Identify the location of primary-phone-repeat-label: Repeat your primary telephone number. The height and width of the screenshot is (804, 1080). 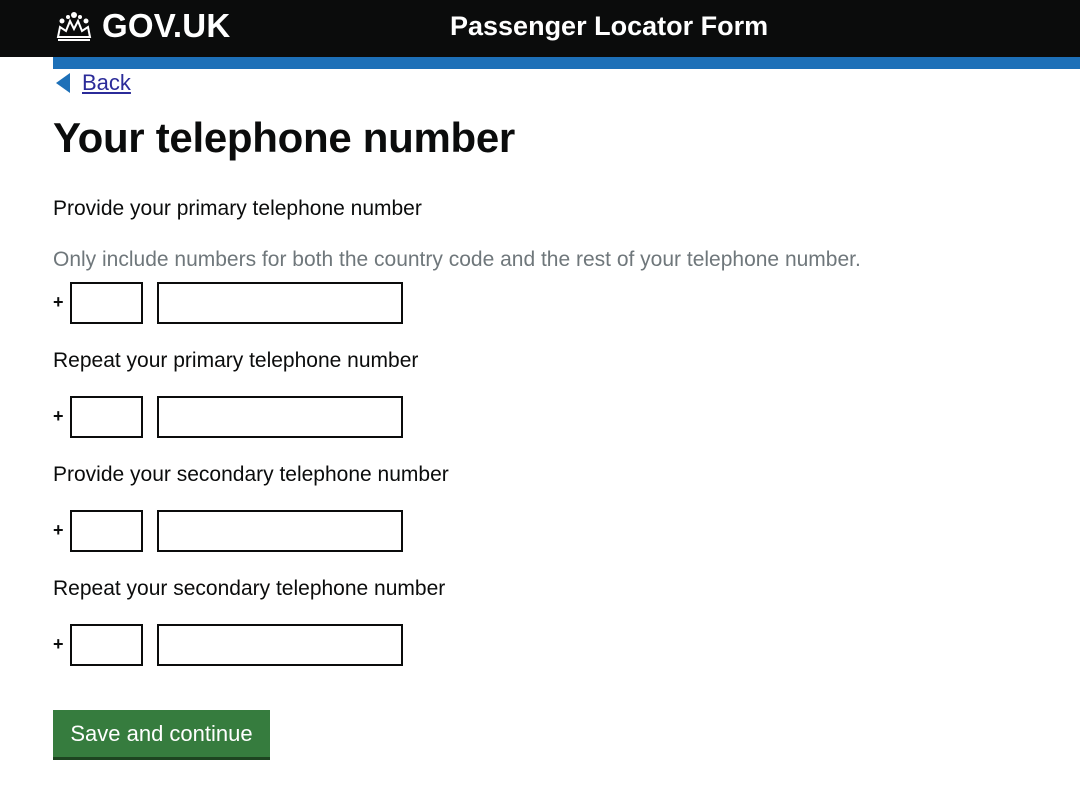
(236, 360).